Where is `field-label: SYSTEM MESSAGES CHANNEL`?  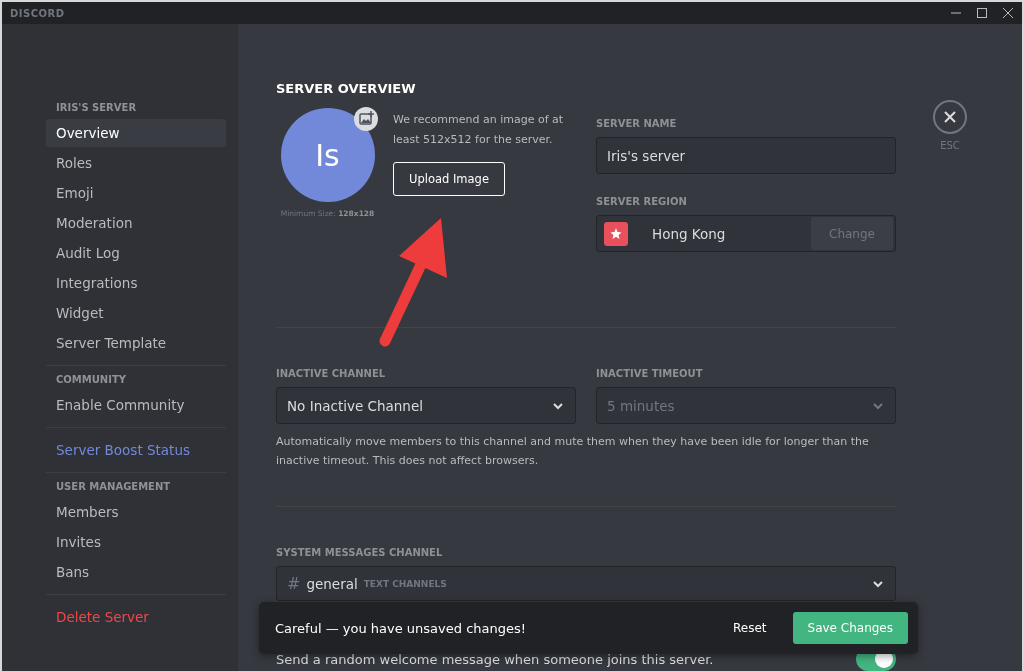 field-label: SYSTEM MESSAGES CHANNEL is located at coordinates (360, 552).